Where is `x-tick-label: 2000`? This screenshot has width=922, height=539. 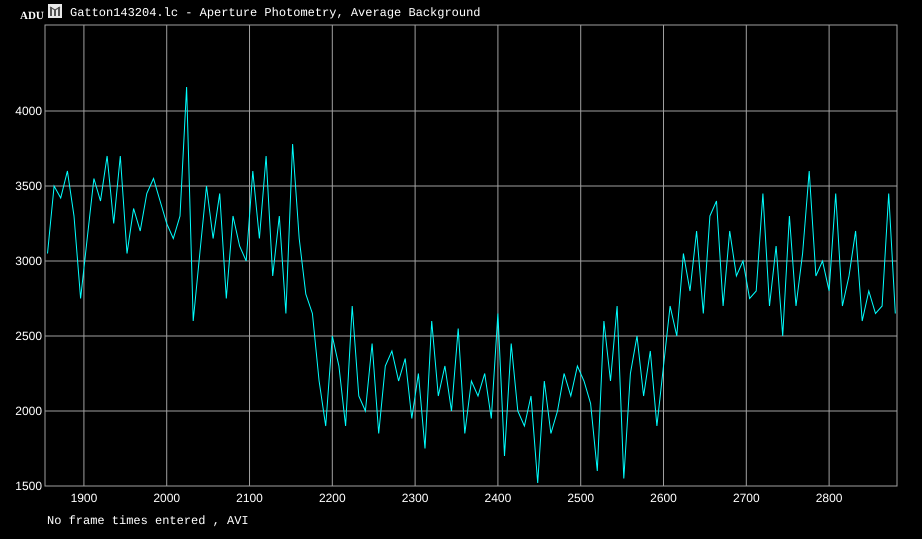
x-tick-label: 2000 is located at coordinates (166, 498).